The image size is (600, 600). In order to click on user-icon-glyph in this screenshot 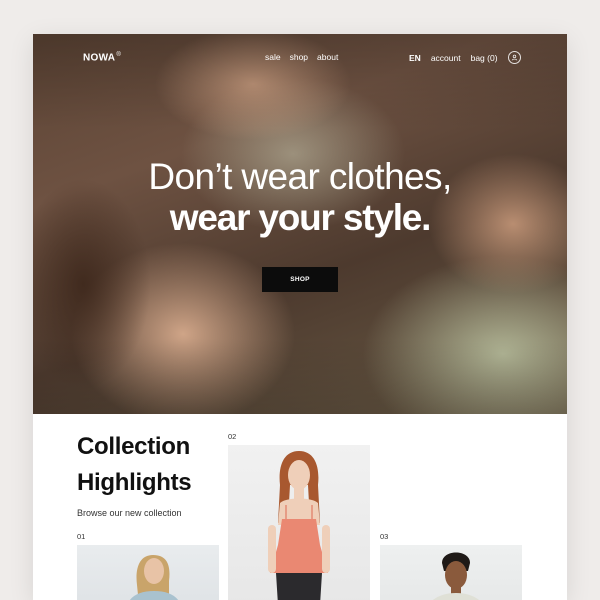, I will do `click(514, 57)`.